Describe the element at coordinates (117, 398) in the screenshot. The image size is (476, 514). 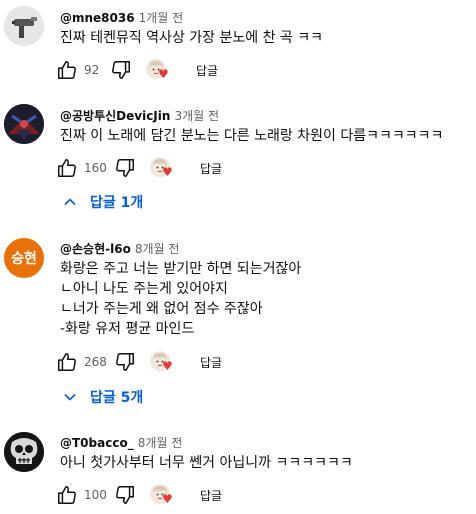
I see `replies-label: 답글 5개` at that location.